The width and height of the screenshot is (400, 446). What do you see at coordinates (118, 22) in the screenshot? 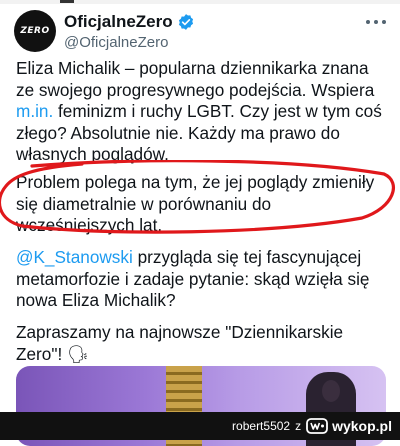
I see `display-name: OficjalneZero` at bounding box center [118, 22].